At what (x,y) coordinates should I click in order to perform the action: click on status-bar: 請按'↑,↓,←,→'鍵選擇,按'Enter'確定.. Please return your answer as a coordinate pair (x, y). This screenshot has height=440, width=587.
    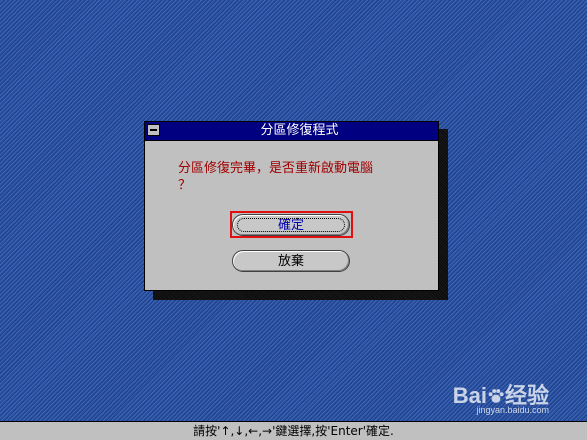
    Looking at the image, I should click on (293, 430).